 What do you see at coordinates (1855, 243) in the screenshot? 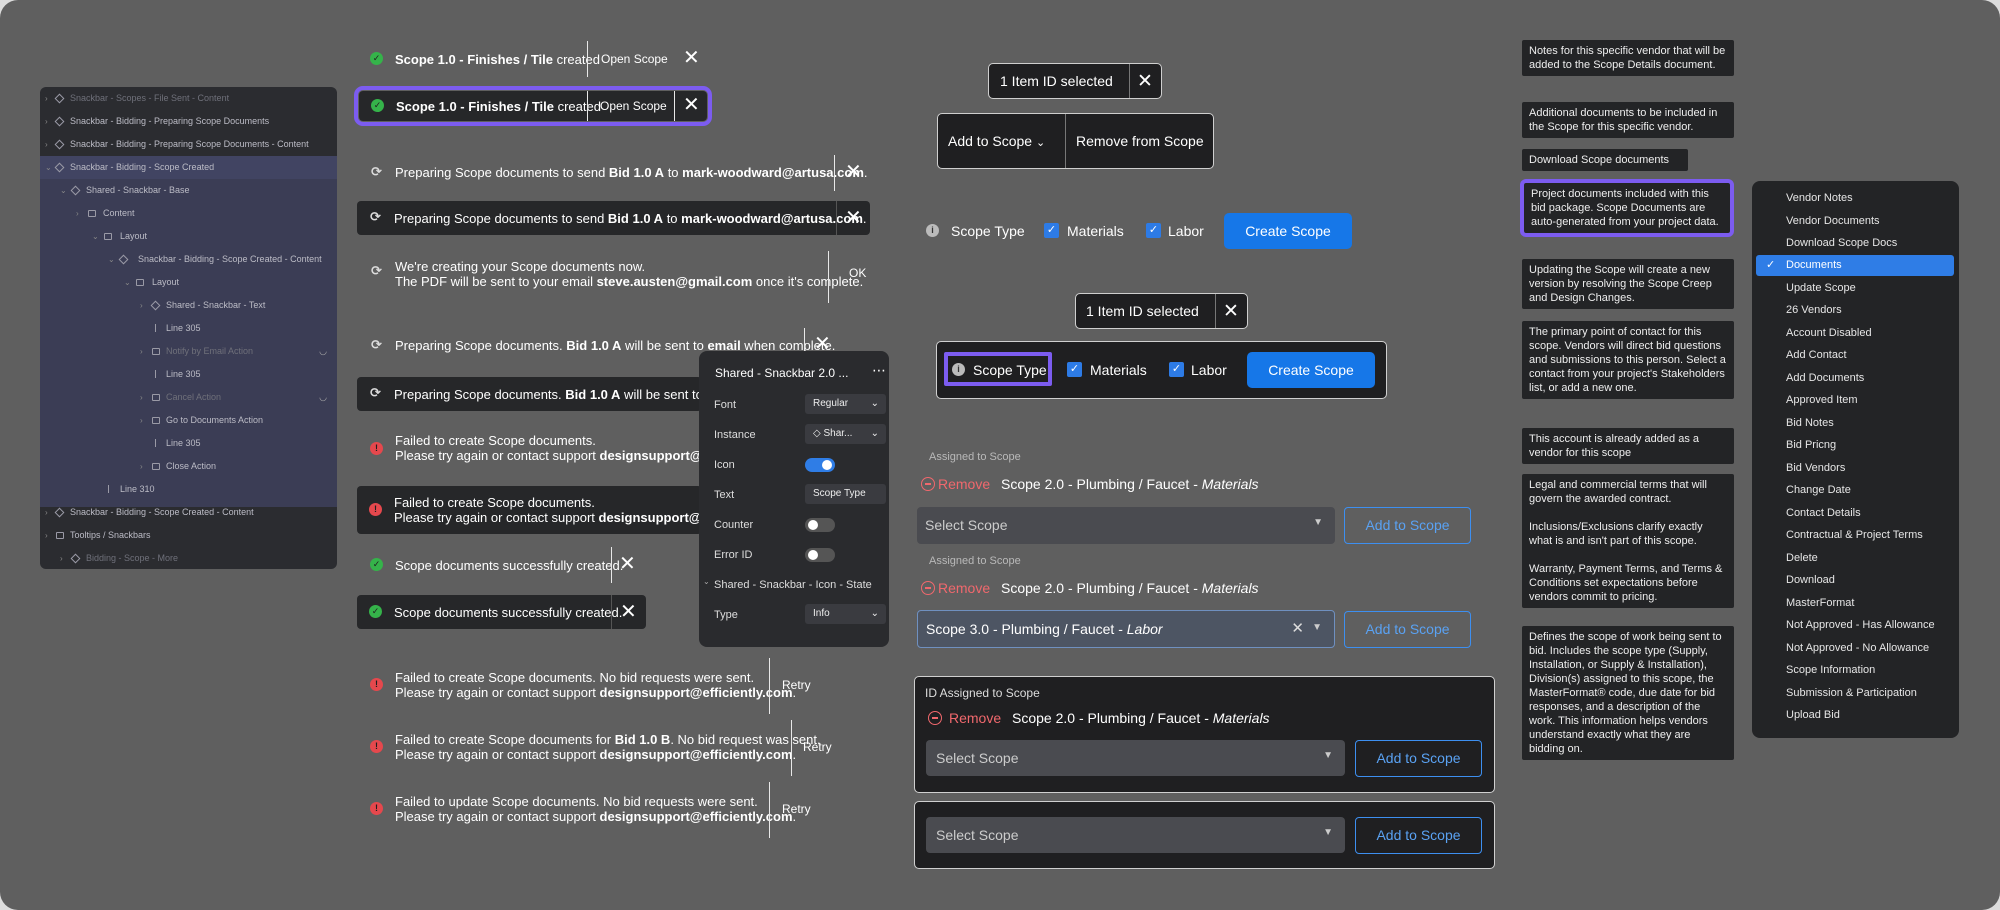
I see `menu-item: Download Scope Docs` at bounding box center [1855, 243].